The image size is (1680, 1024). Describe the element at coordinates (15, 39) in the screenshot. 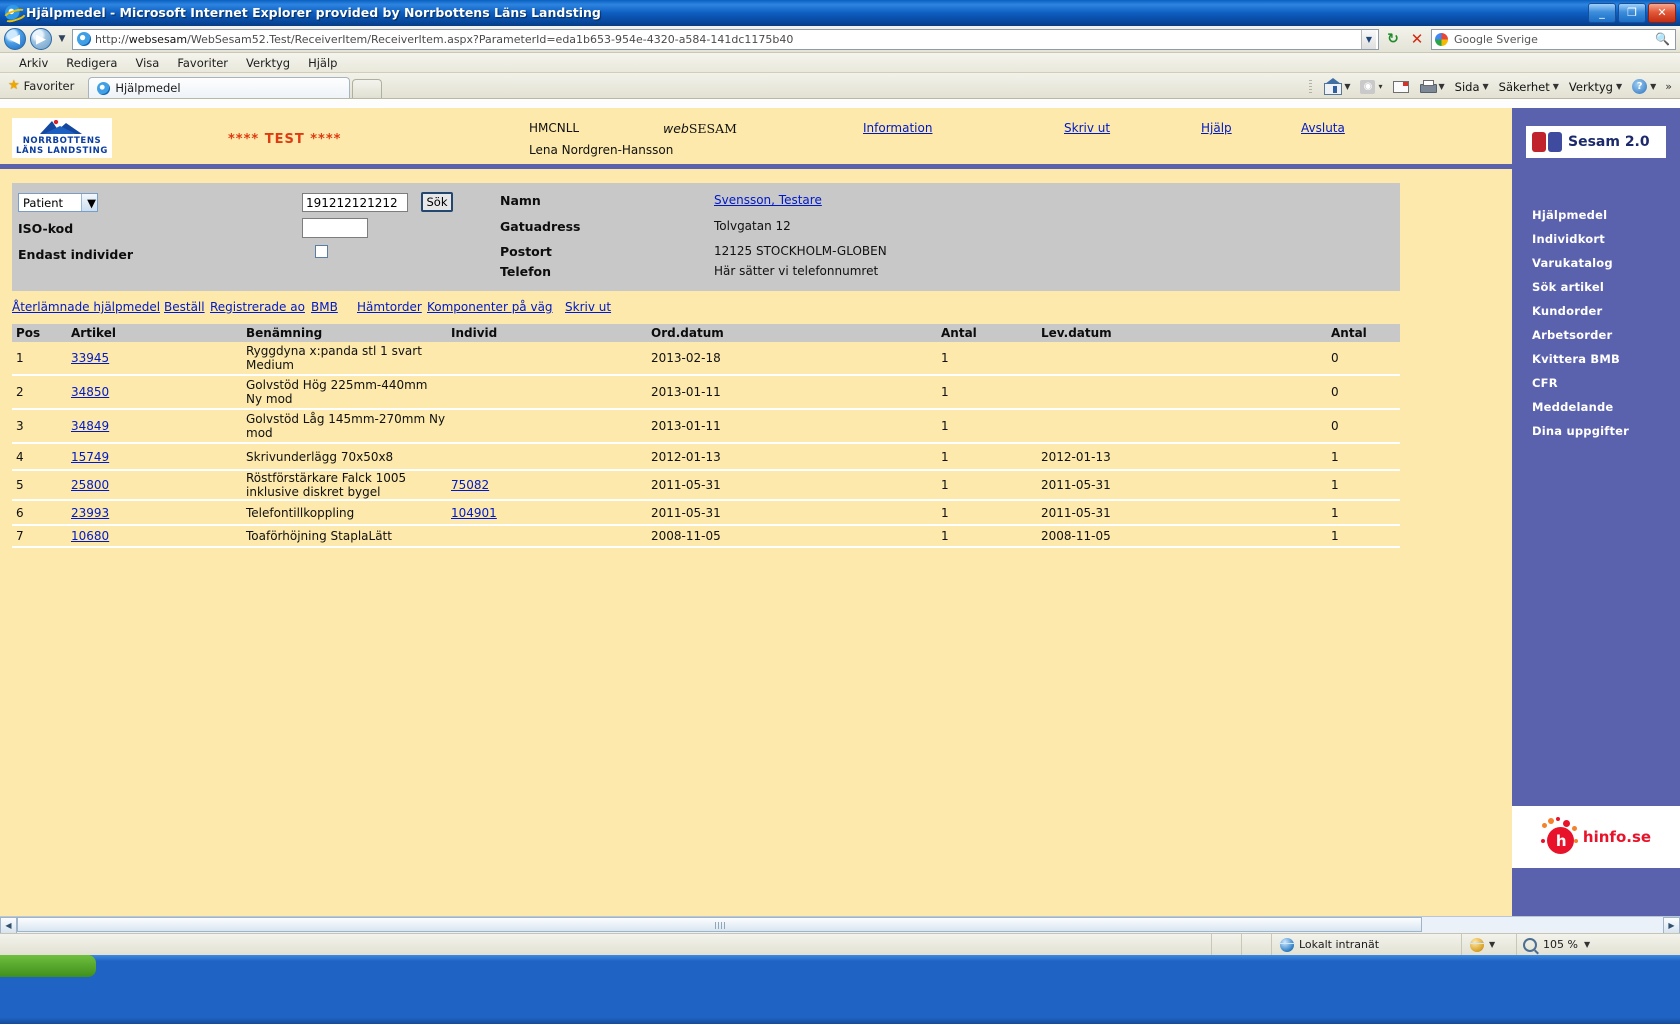

I see `back-button: ◀` at that location.